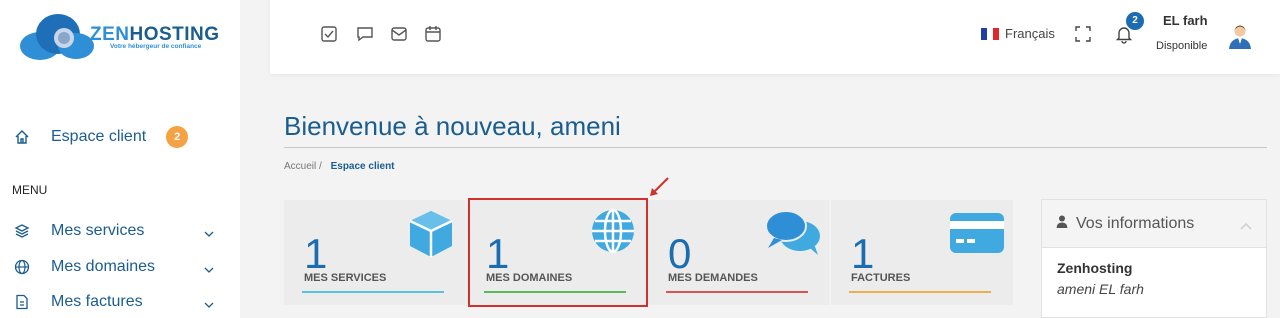 The width and height of the screenshot is (1280, 318). What do you see at coordinates (57, 37) in the screenshot?
I see `cloud-logo-icon` at bounding box center [57, 37].